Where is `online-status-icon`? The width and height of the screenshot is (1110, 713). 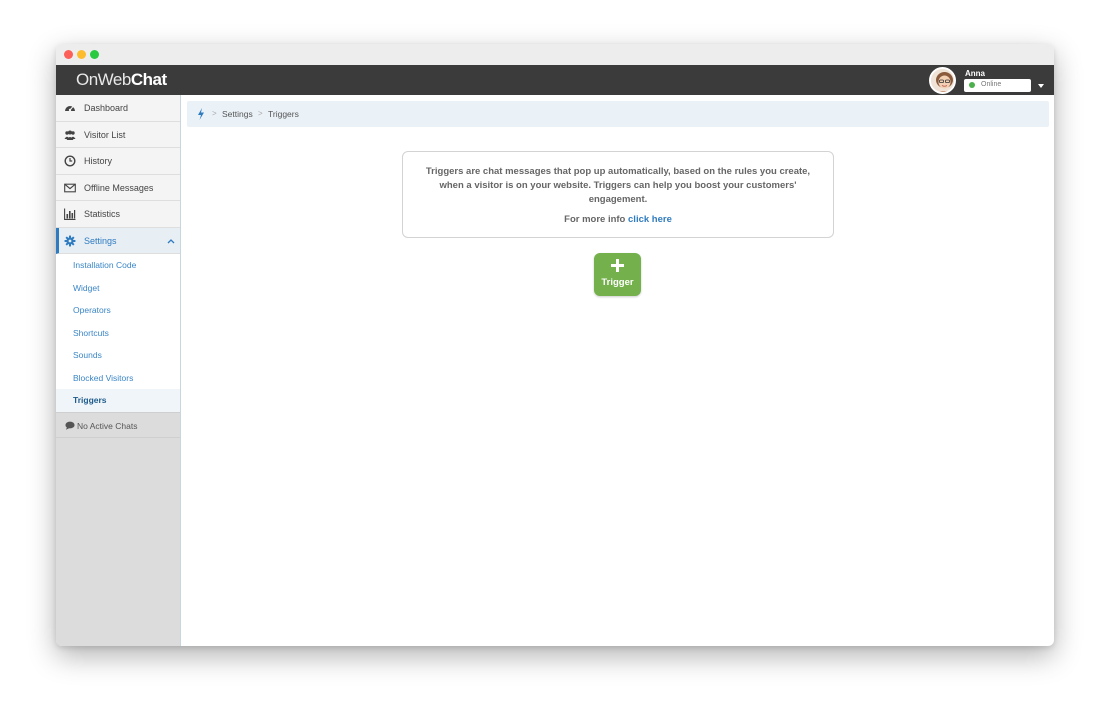 online-status-icon is located at coordinates (972, 85).